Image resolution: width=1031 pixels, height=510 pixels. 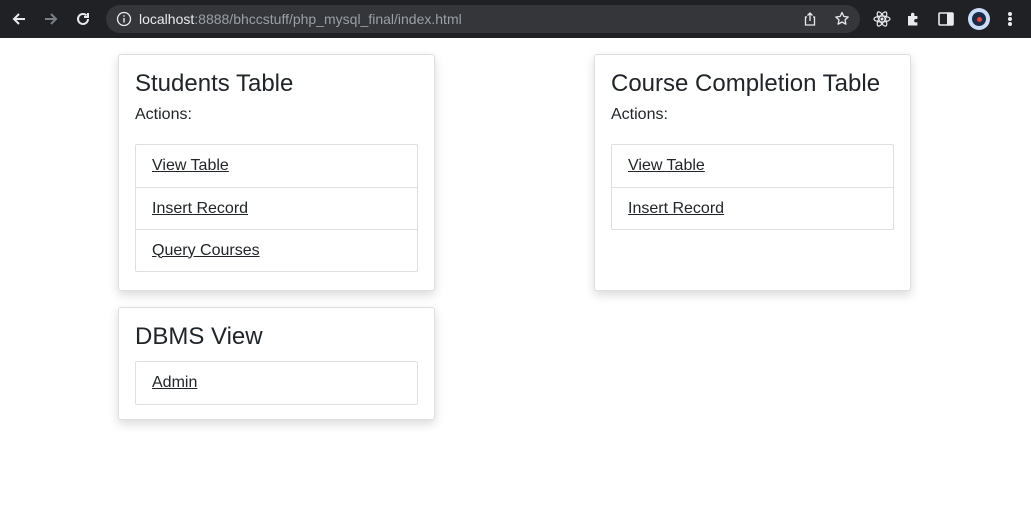 I want to click on url-host: localhost, so click(x=167, y=19).